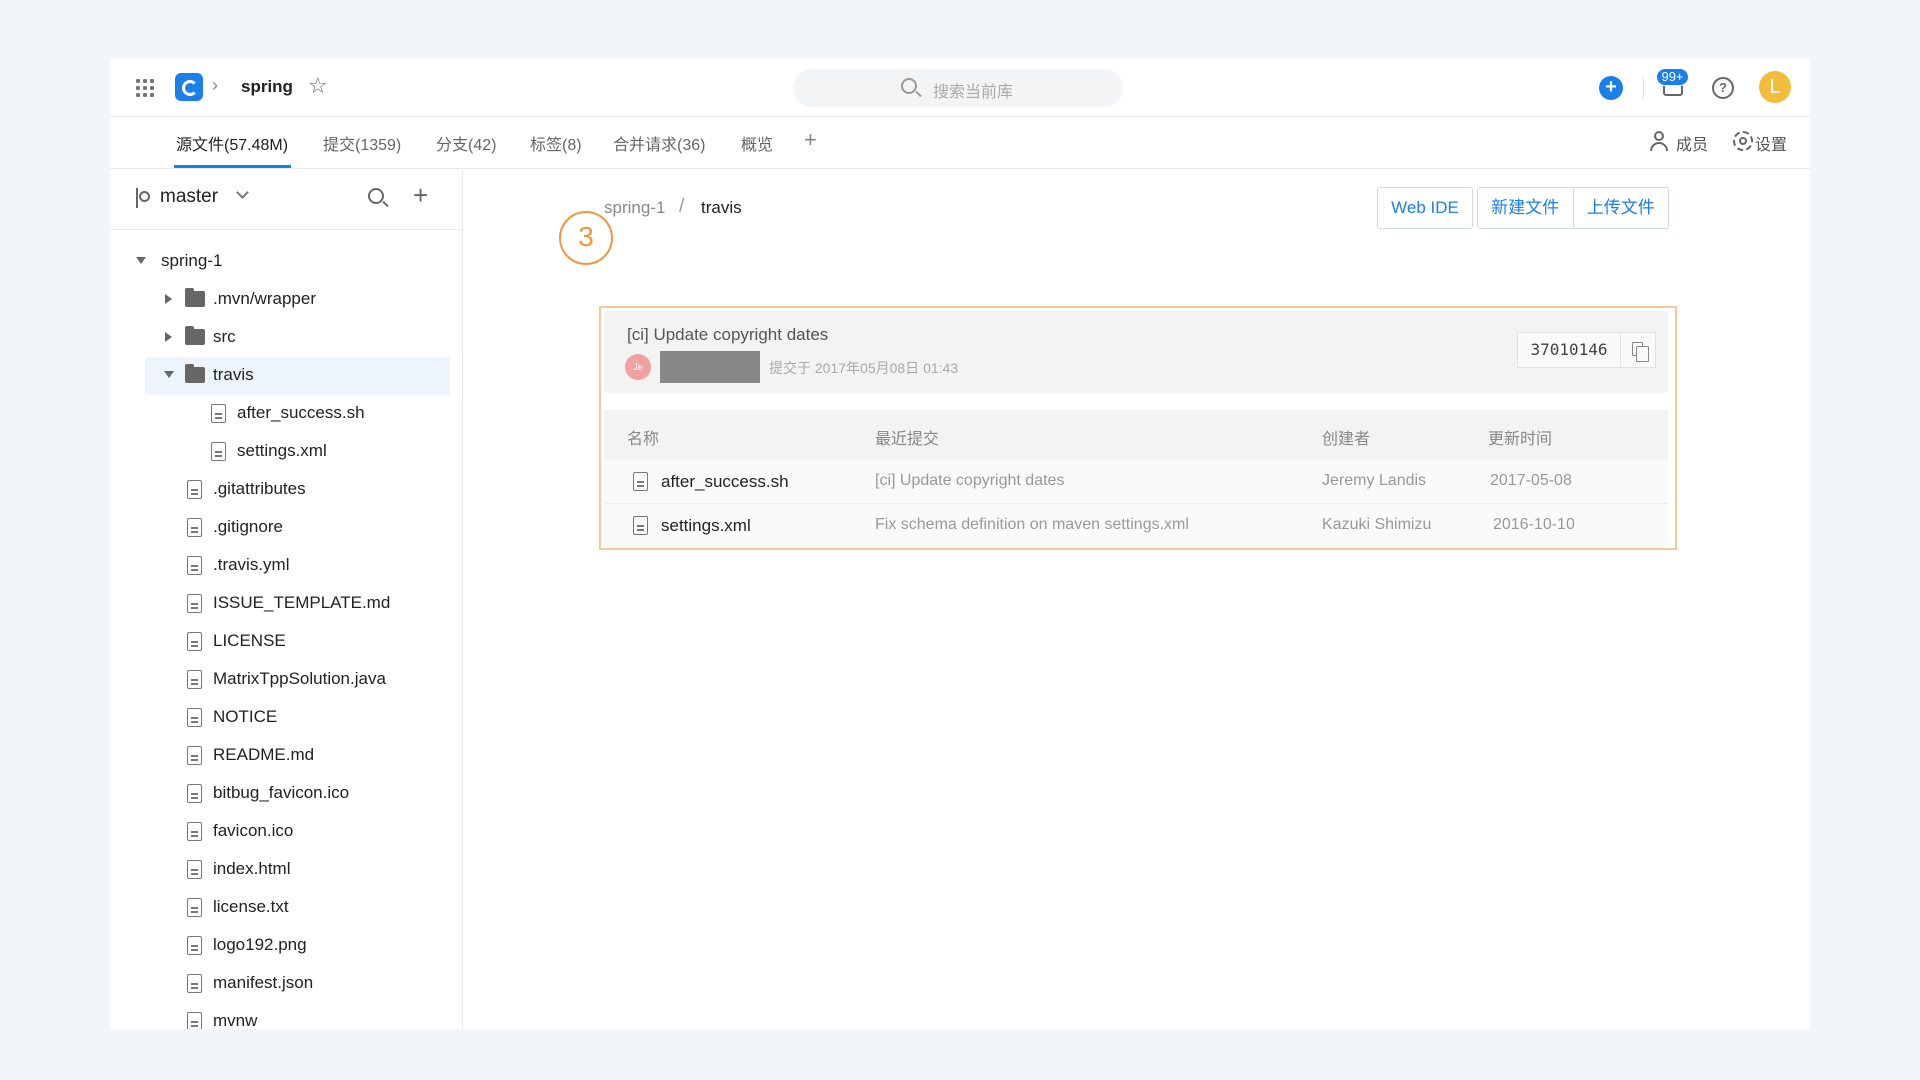  I want to click on tab-tags: 标签(8), so click(556, 143).